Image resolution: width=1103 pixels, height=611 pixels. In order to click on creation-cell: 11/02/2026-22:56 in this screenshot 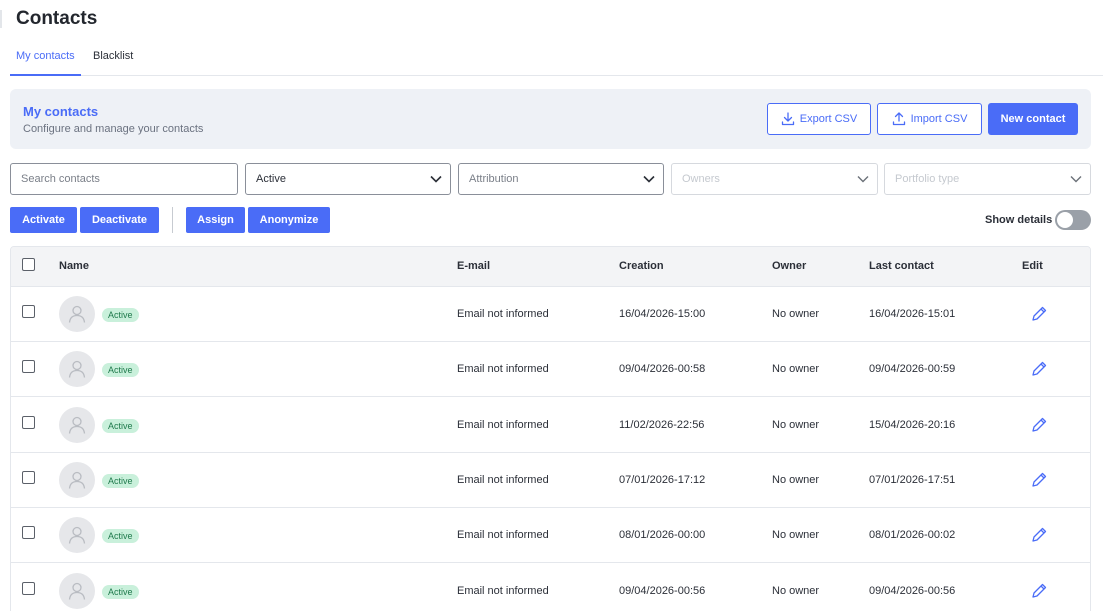, I will do `click(662, 424)`.